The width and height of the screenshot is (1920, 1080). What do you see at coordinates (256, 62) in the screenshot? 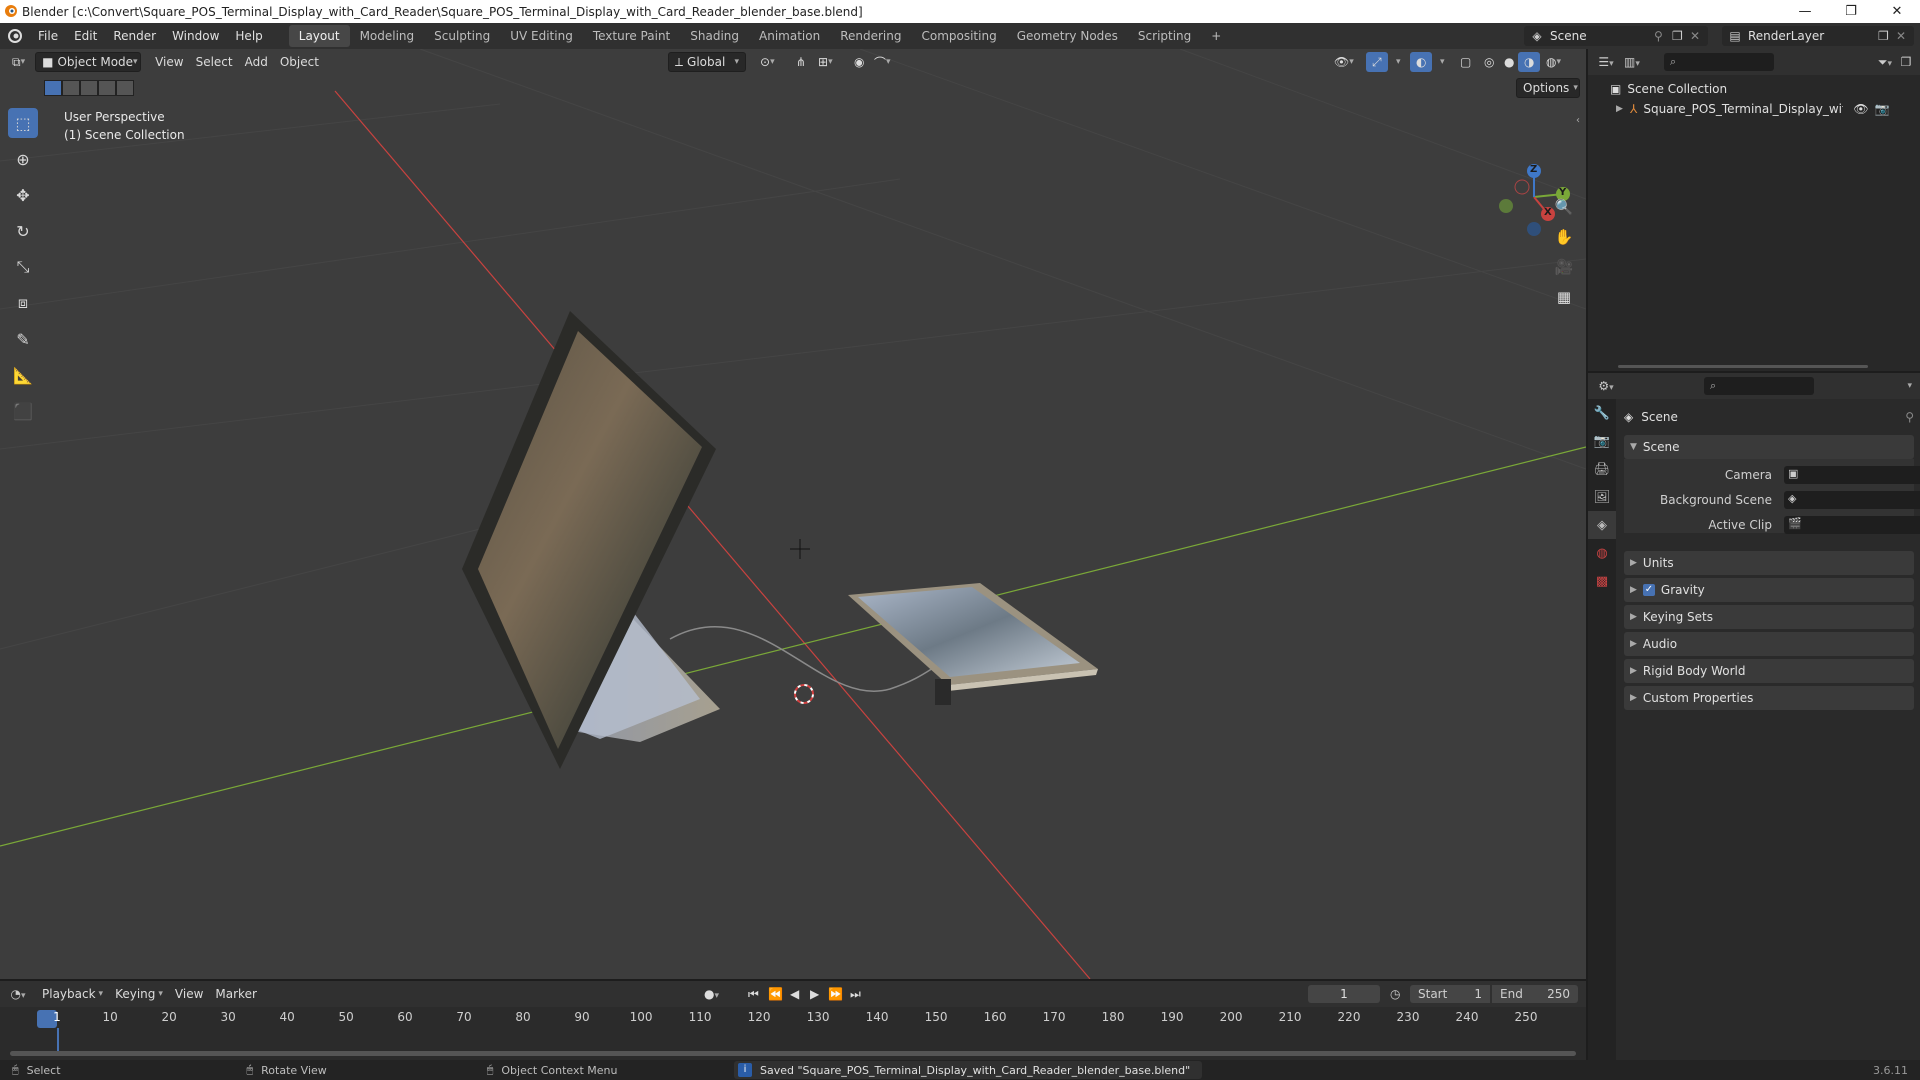
I see `viewport-menu-add: Add` at bounding box center [256, 62].